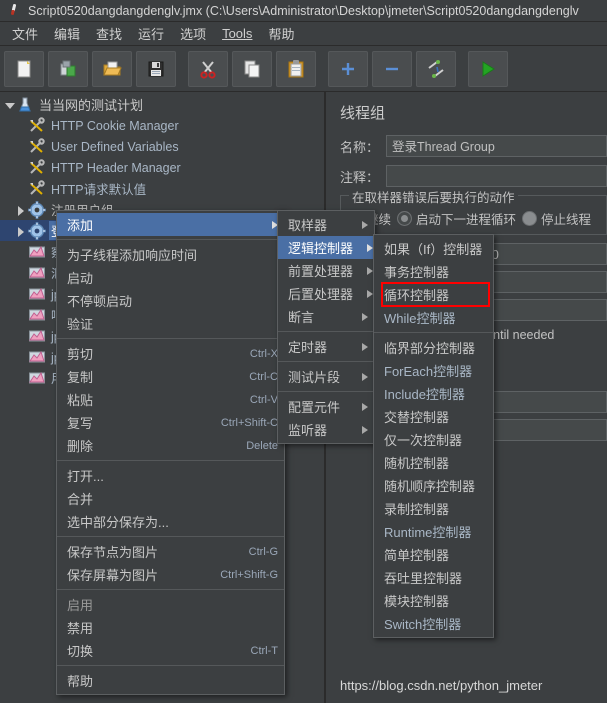 The image size is (607, 703). Describe the element at coordinates (170, 399) in the screenshot. I see `menu-item-paste: 粘贴 Ctrl-V` at that location.